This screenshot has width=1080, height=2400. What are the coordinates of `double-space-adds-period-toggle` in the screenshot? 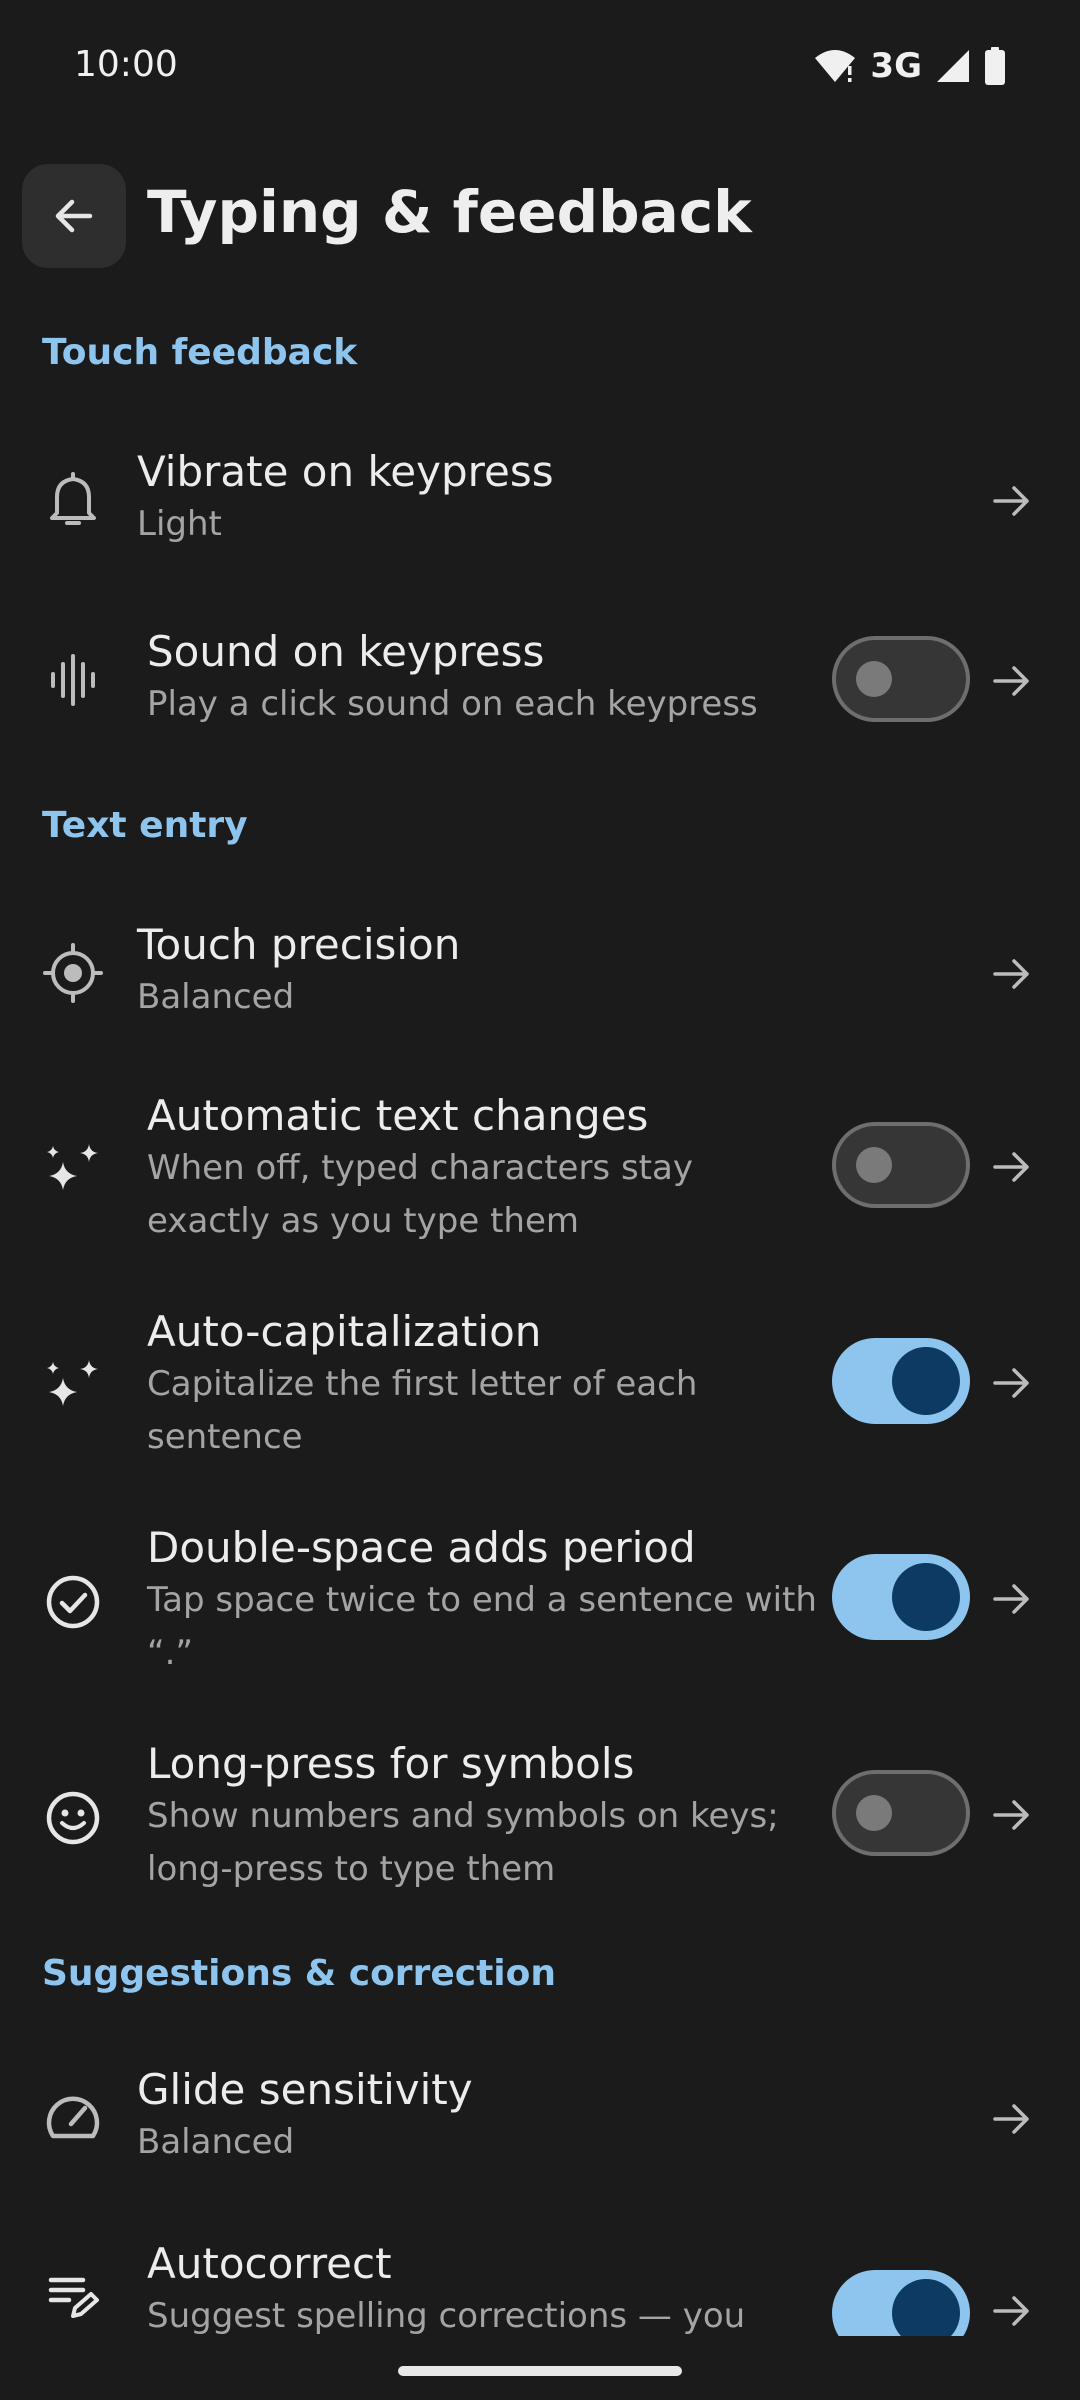 It's located at (901, 1597).